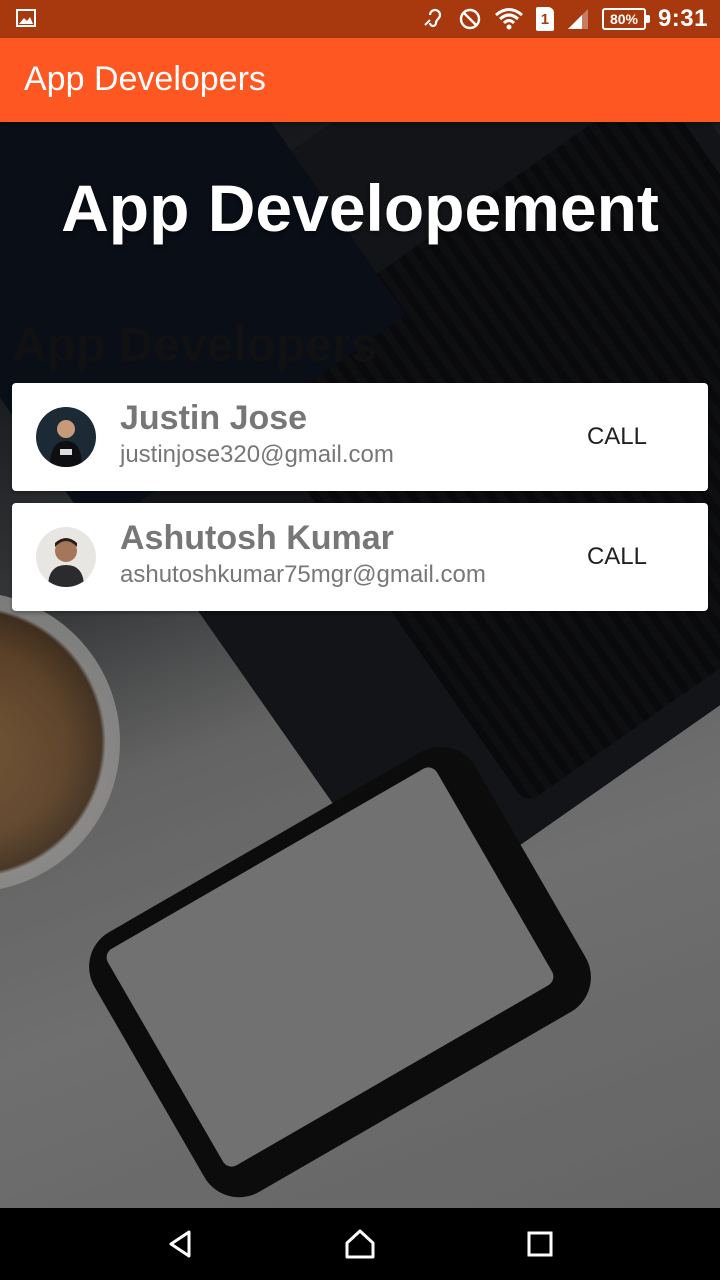 The width and height of the screenshot is (720, 1280). Describe the element at coordinates (303, 574) in the screenshot. I see `developer-email: ashutoshkumar75mgr@gmail.com` at that location.